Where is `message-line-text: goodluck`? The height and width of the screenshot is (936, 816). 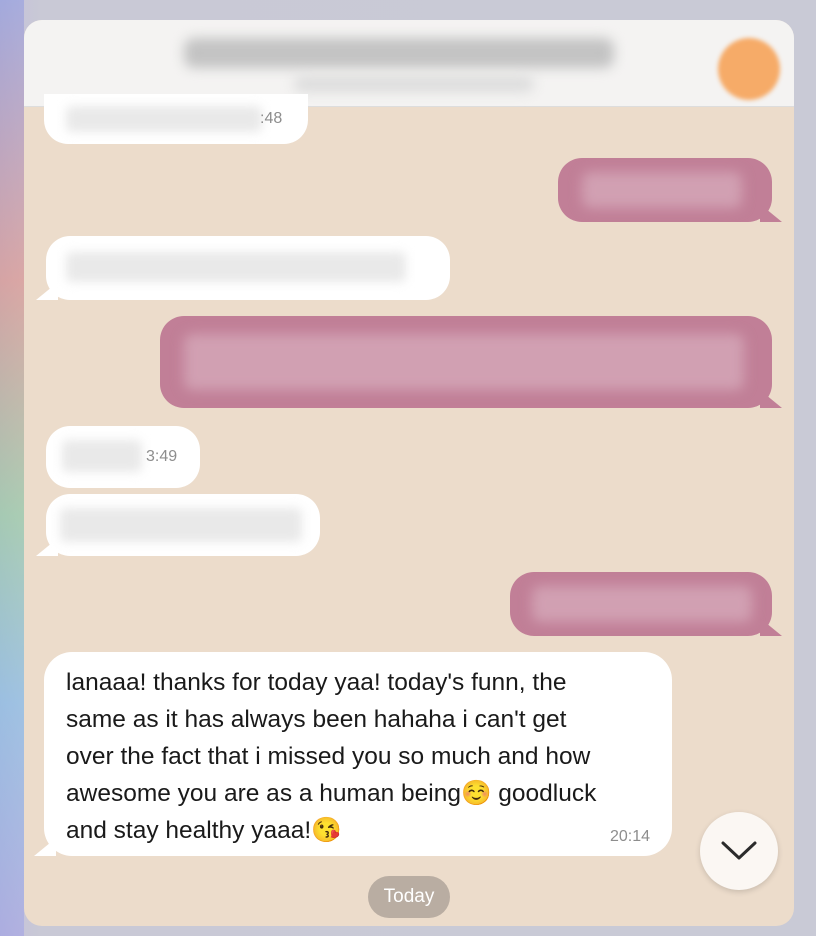
message-line-text: goodluck is located at coordinates (544, 793).